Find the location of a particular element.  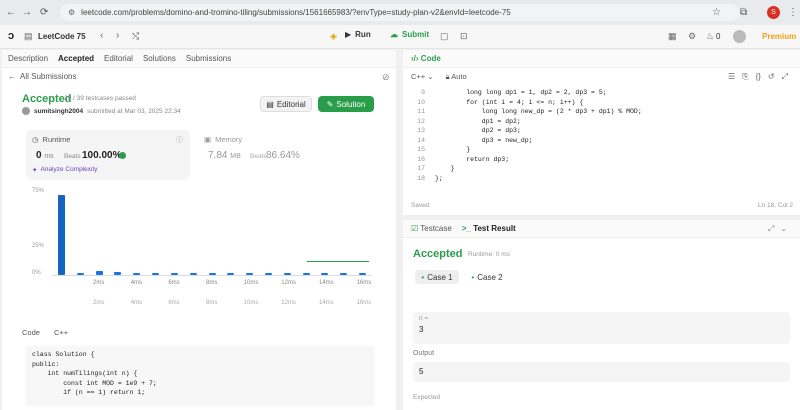

username: sumitsingh2004 is located at coordinates (58, 111).